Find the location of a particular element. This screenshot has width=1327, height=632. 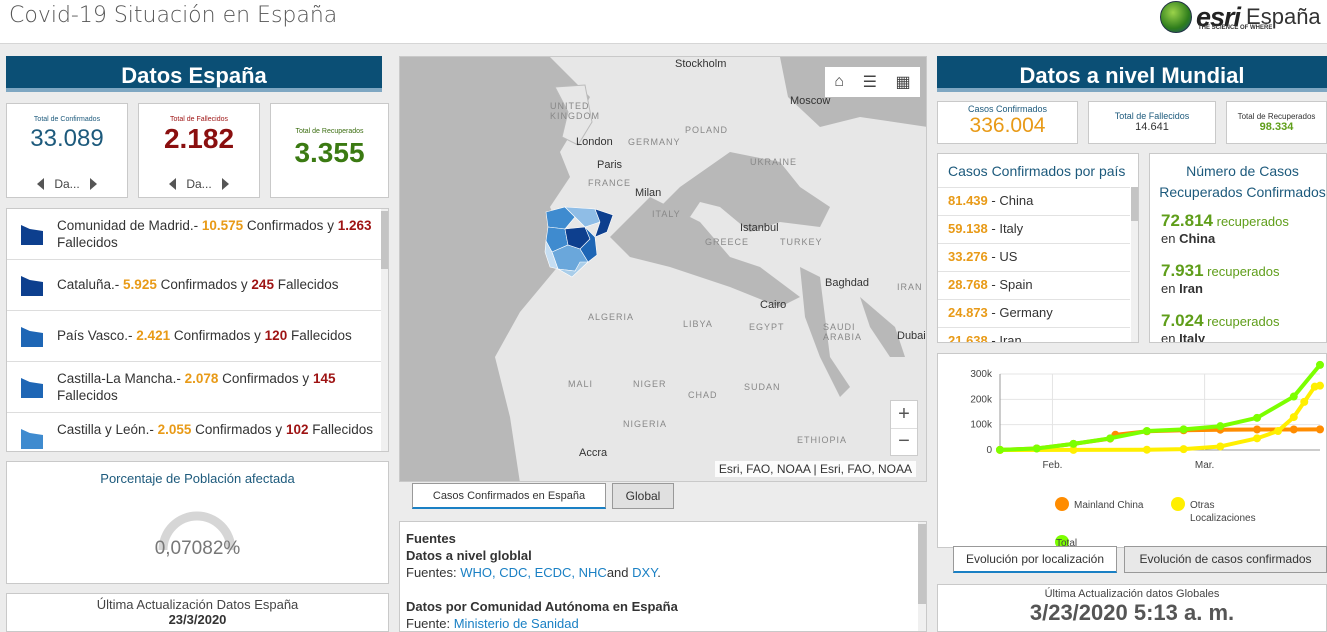

regions-scrollthumb is located at coordinates (384, 240).